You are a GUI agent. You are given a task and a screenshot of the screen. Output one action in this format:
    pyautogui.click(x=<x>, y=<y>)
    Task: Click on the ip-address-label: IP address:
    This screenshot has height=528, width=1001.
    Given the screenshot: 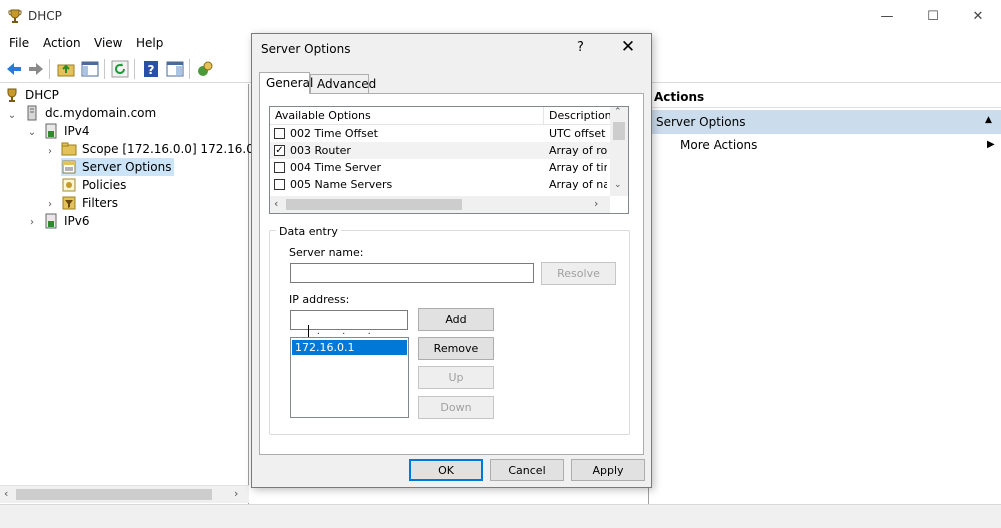 What is the action you would take?
    pyautogui.click(x=319, y=299)
    